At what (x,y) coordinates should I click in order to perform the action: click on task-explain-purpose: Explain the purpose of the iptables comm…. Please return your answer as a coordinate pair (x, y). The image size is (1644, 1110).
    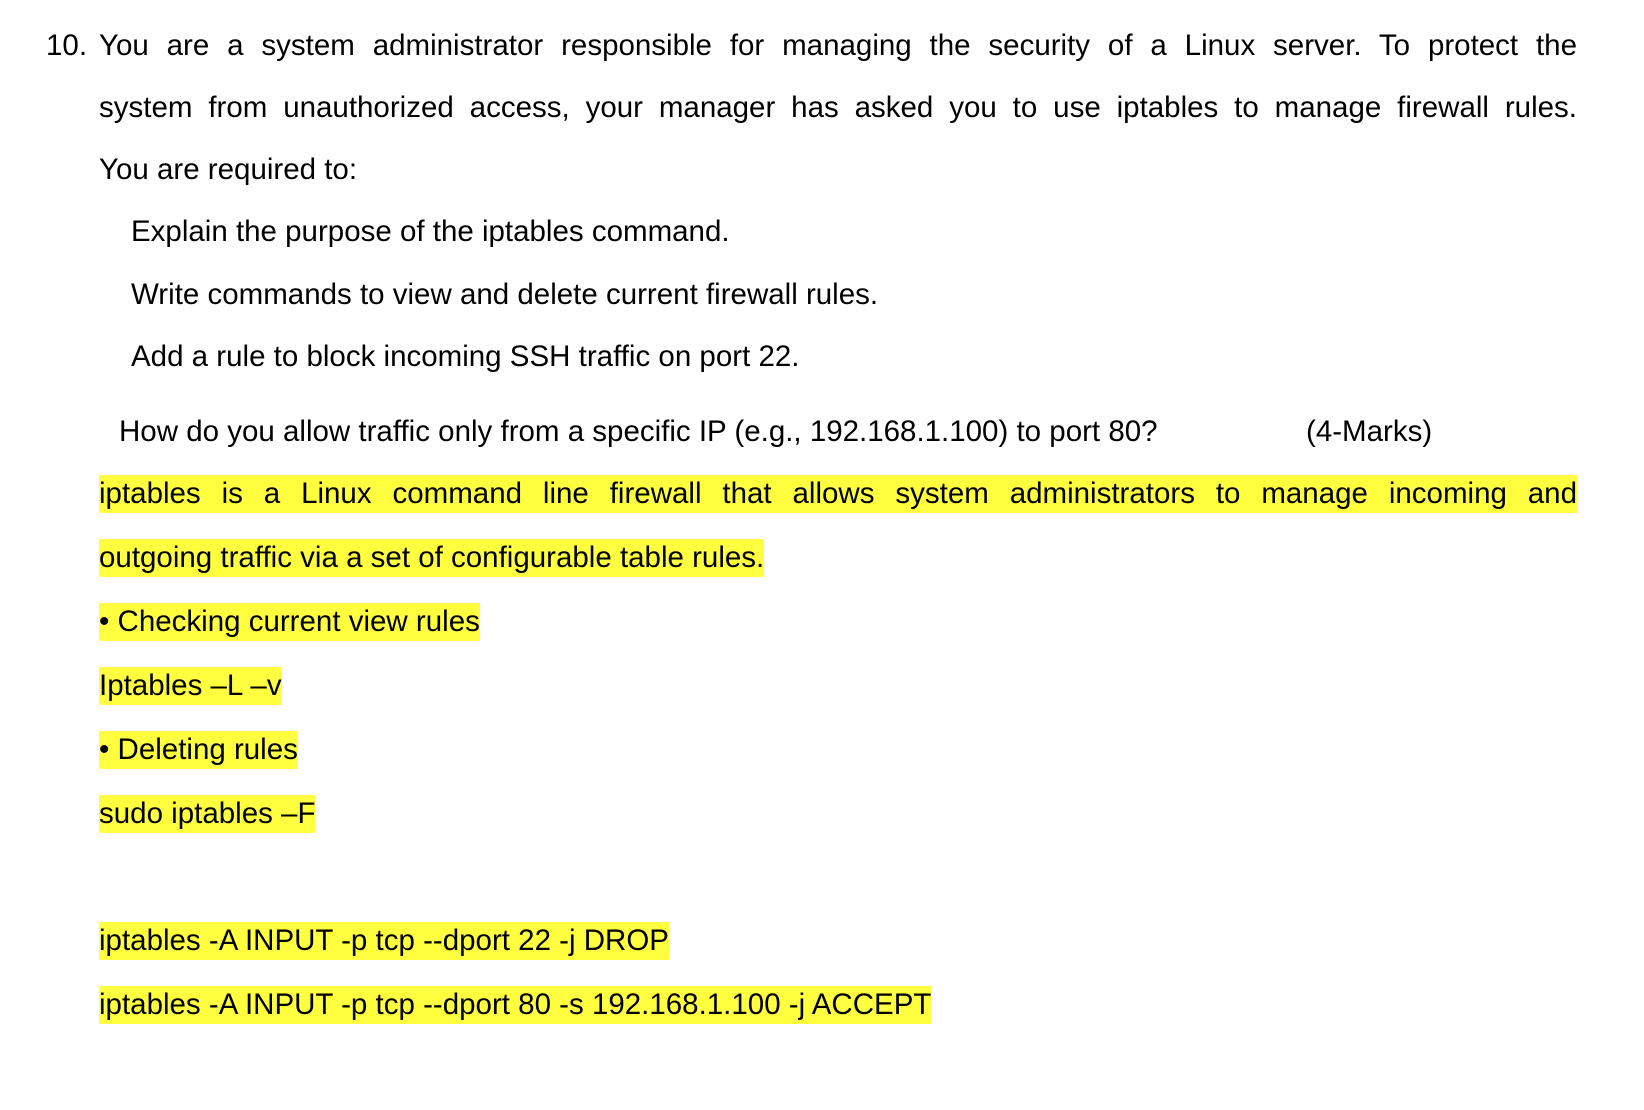
    Looking at the image, I should click on (430, 231).